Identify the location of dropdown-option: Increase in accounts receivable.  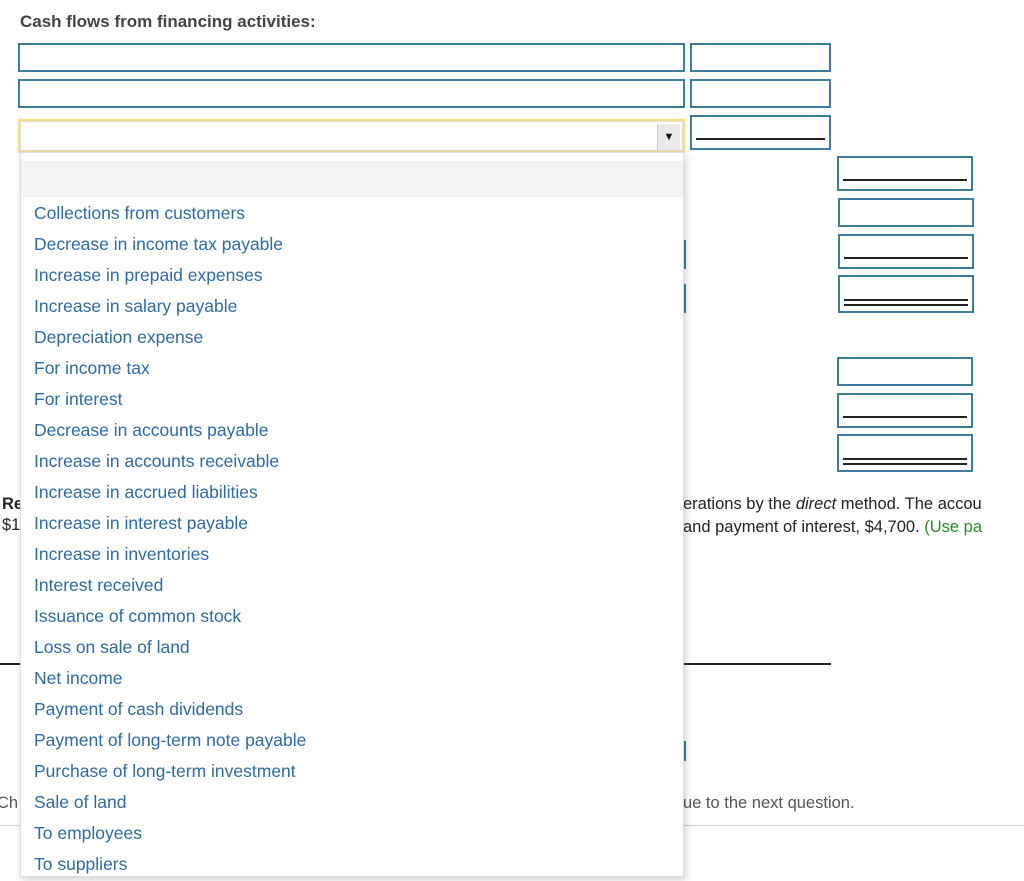
(352, 461).